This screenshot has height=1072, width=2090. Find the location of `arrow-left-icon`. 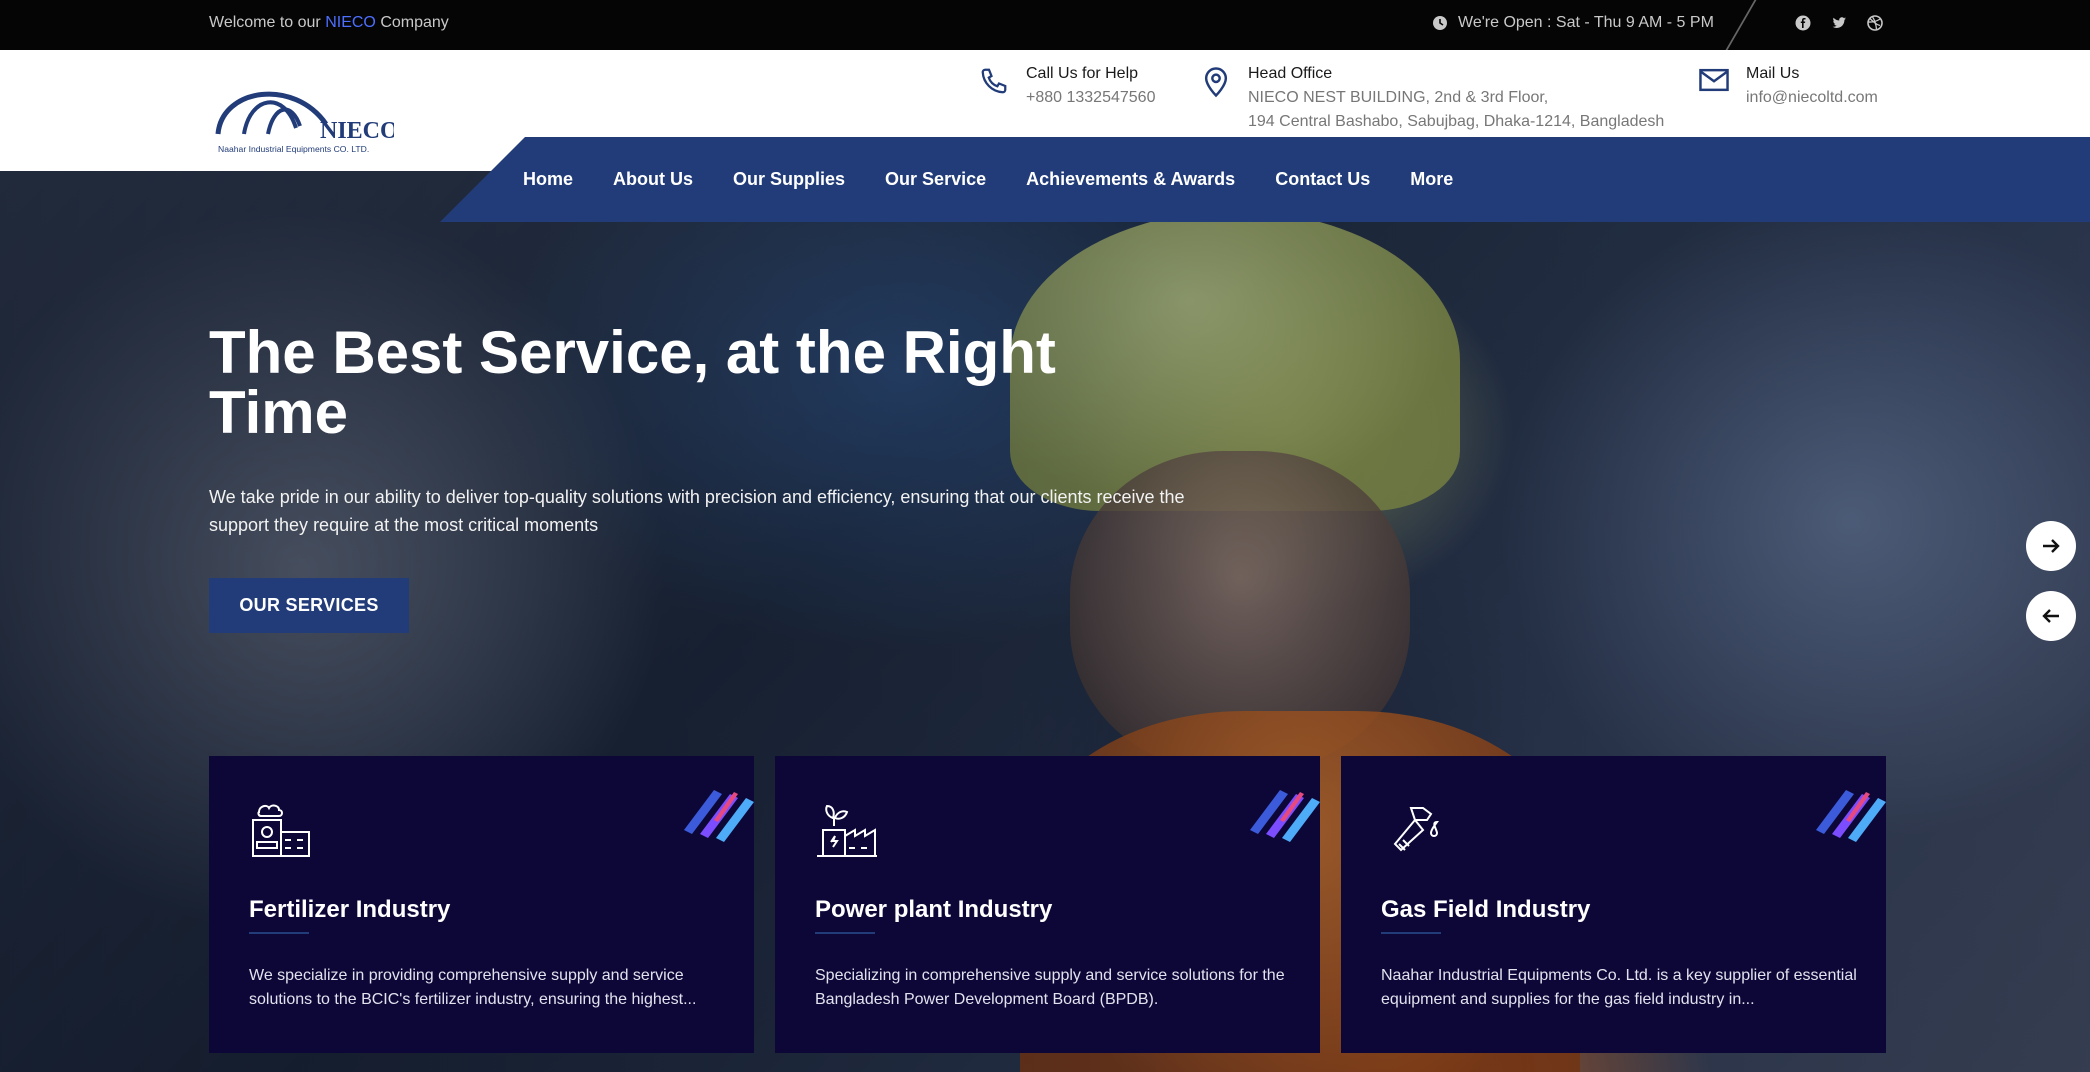

arrow-left-icon is located at coordinates (2050, 616).